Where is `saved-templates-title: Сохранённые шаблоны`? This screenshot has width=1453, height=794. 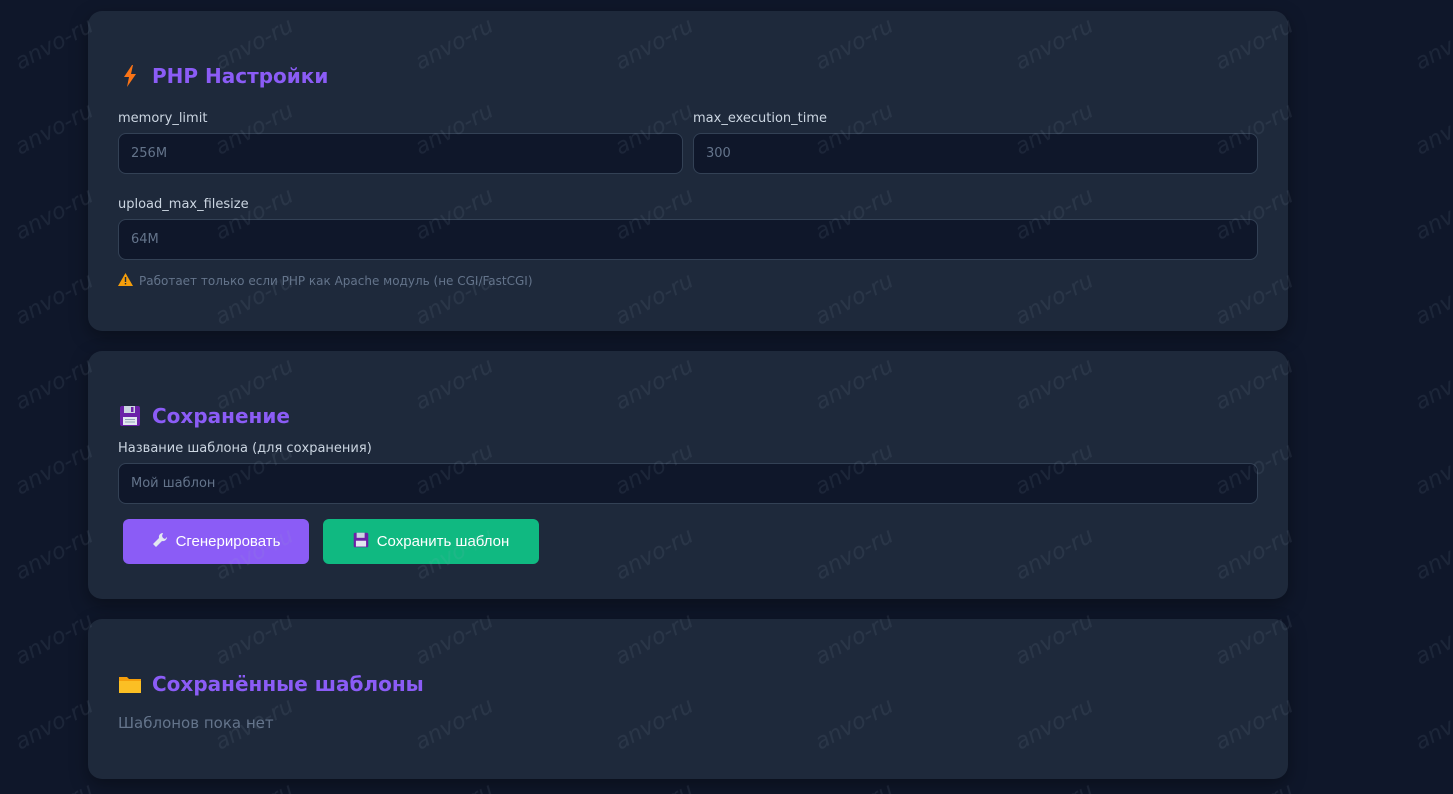
saved-templates-title: Сохранённые шаблоны is located at coordinates (271, 684).